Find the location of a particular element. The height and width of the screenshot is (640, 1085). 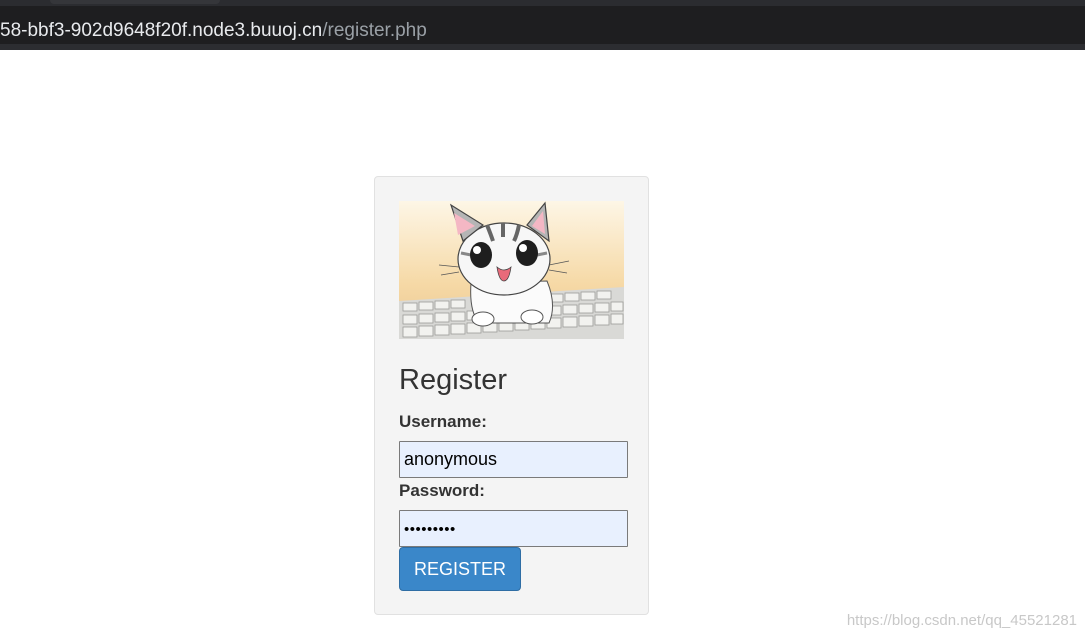

password-label: Password: is located at coordinates (442, 490).